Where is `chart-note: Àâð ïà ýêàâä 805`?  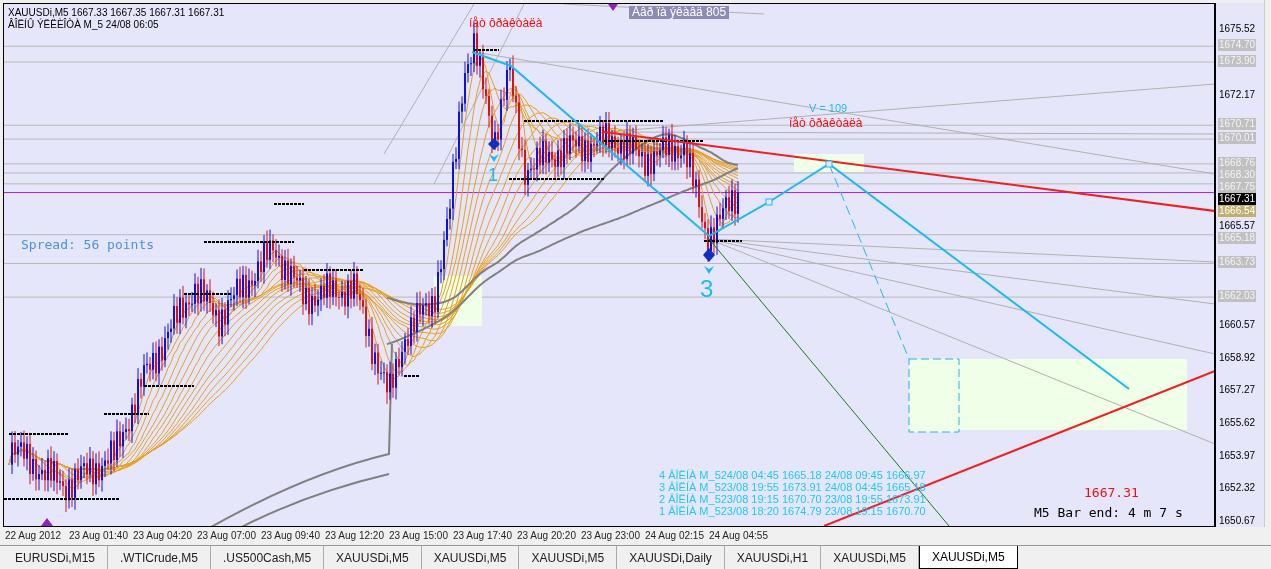
chart-note: Àâð ïà ýêàâä 805 is located at coordinates (679, 13).